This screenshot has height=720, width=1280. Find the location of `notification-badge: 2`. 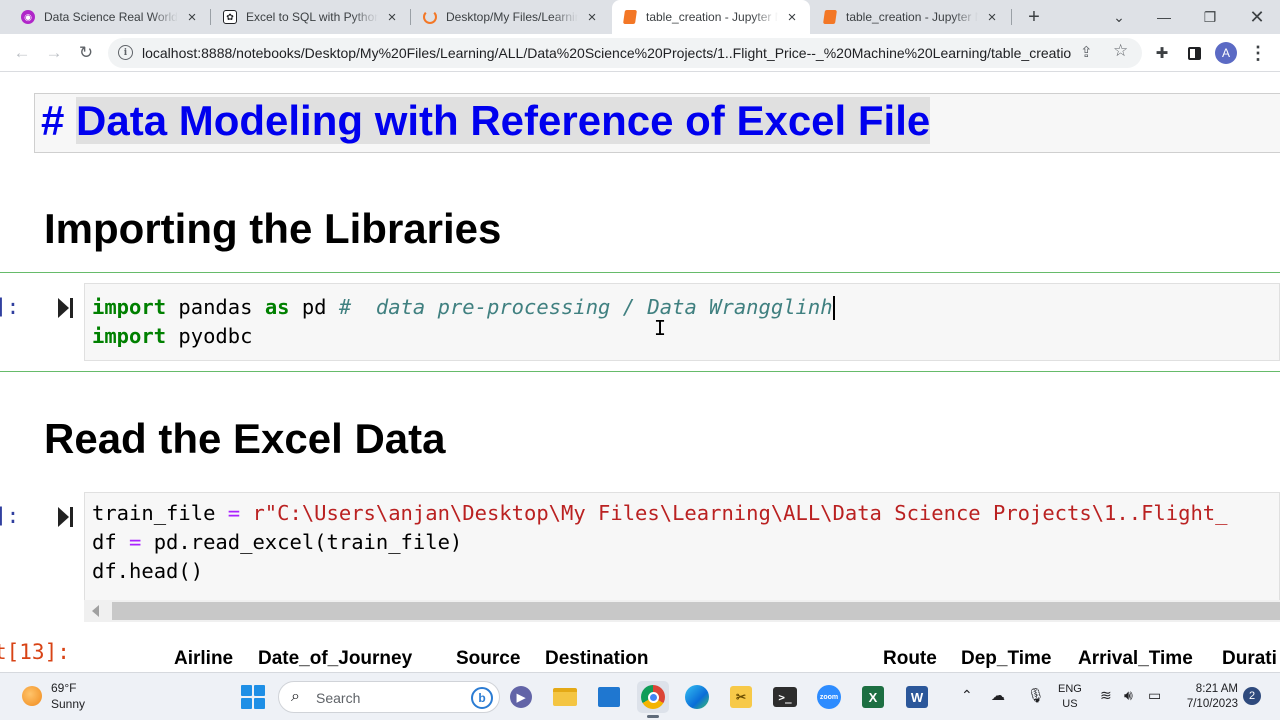

notification-badge: 2 is located at coordinates (1252, 696).